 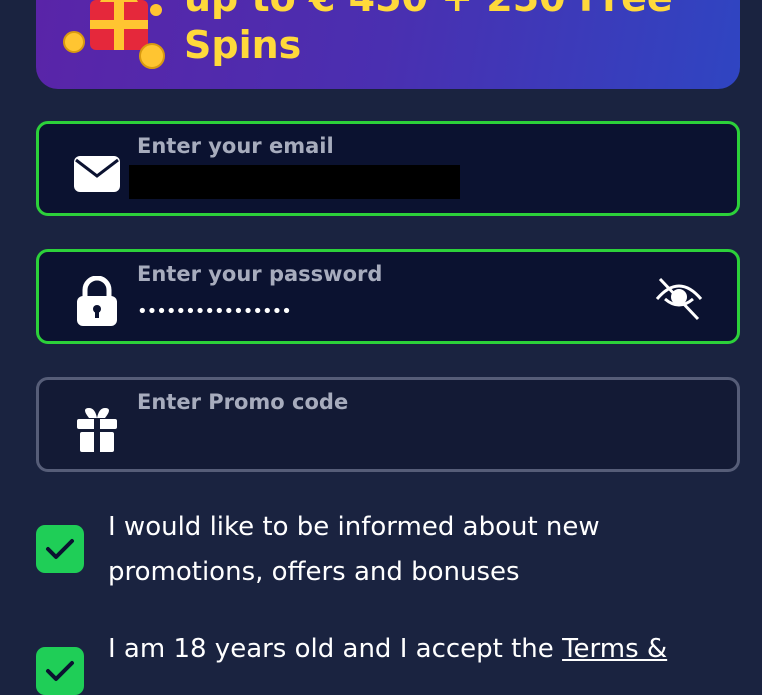 What do you see at coordinates (388, 424) in the screenshot?
I see `promo-code-field: Enter Promo code` at bounding box center [388, 424].